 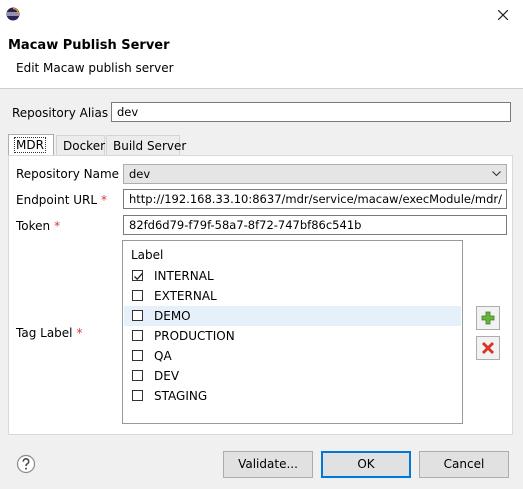 I want to click on list-item: EXTERNAL, so click(x=292, y=296).